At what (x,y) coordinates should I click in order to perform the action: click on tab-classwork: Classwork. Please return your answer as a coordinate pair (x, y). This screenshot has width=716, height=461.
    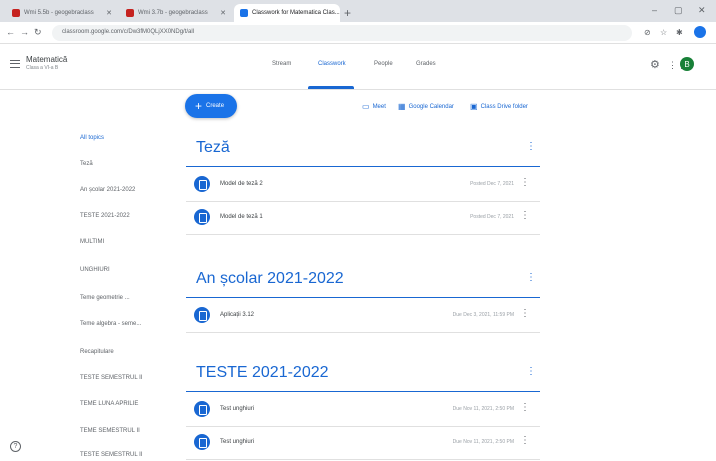
    Looking at the image, I should click on (332, 64).